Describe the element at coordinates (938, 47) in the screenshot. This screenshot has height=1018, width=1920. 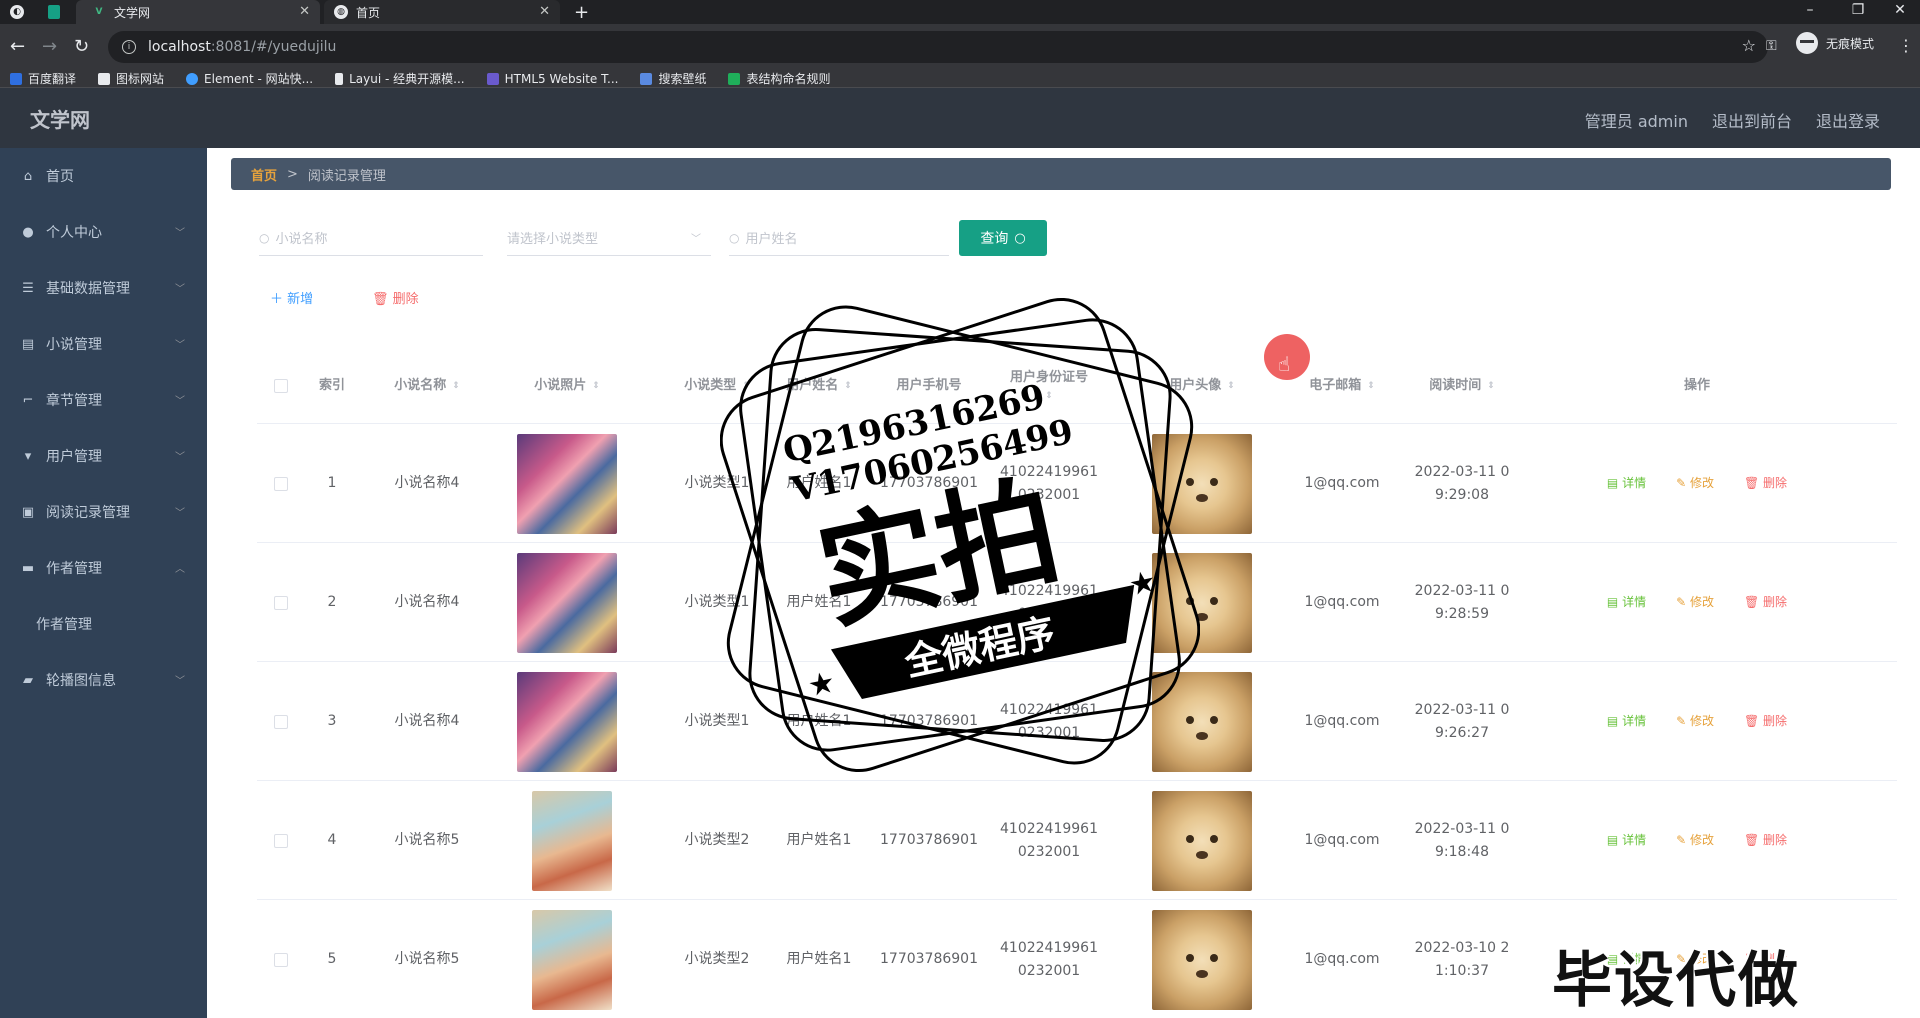
I see `url-input: i localhost:8081/#/yuedujilu ☆` at that location.